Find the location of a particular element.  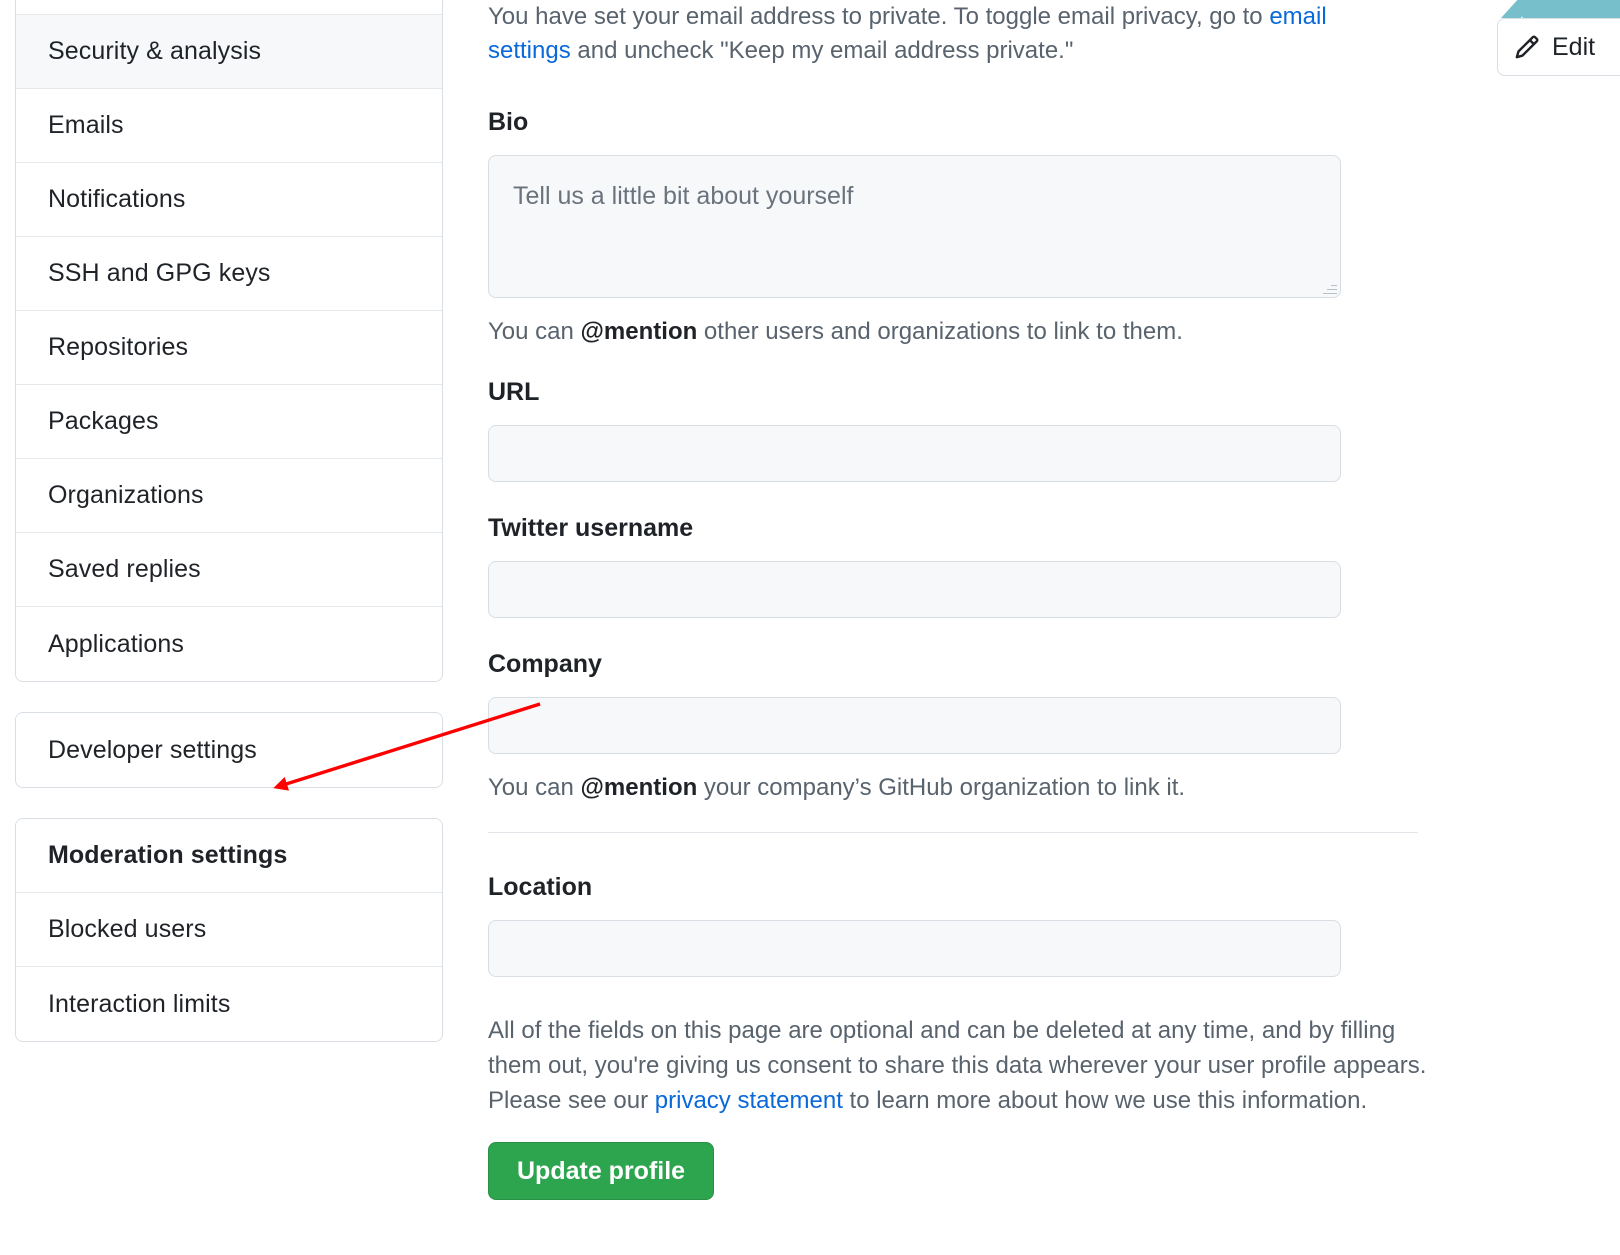

url-label: URL is located at coordinates (514, 392).